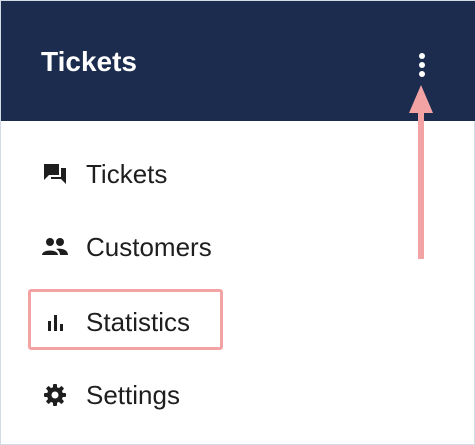 This screenshot has height=445, width=475. I want to click on menu-item-label: Settings, so click(133, 395).